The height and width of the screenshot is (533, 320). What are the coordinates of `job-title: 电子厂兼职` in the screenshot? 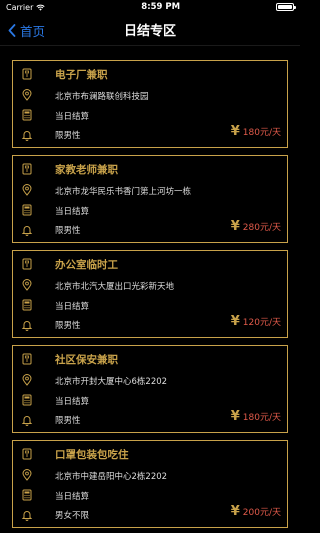 It's located at (81, 75).